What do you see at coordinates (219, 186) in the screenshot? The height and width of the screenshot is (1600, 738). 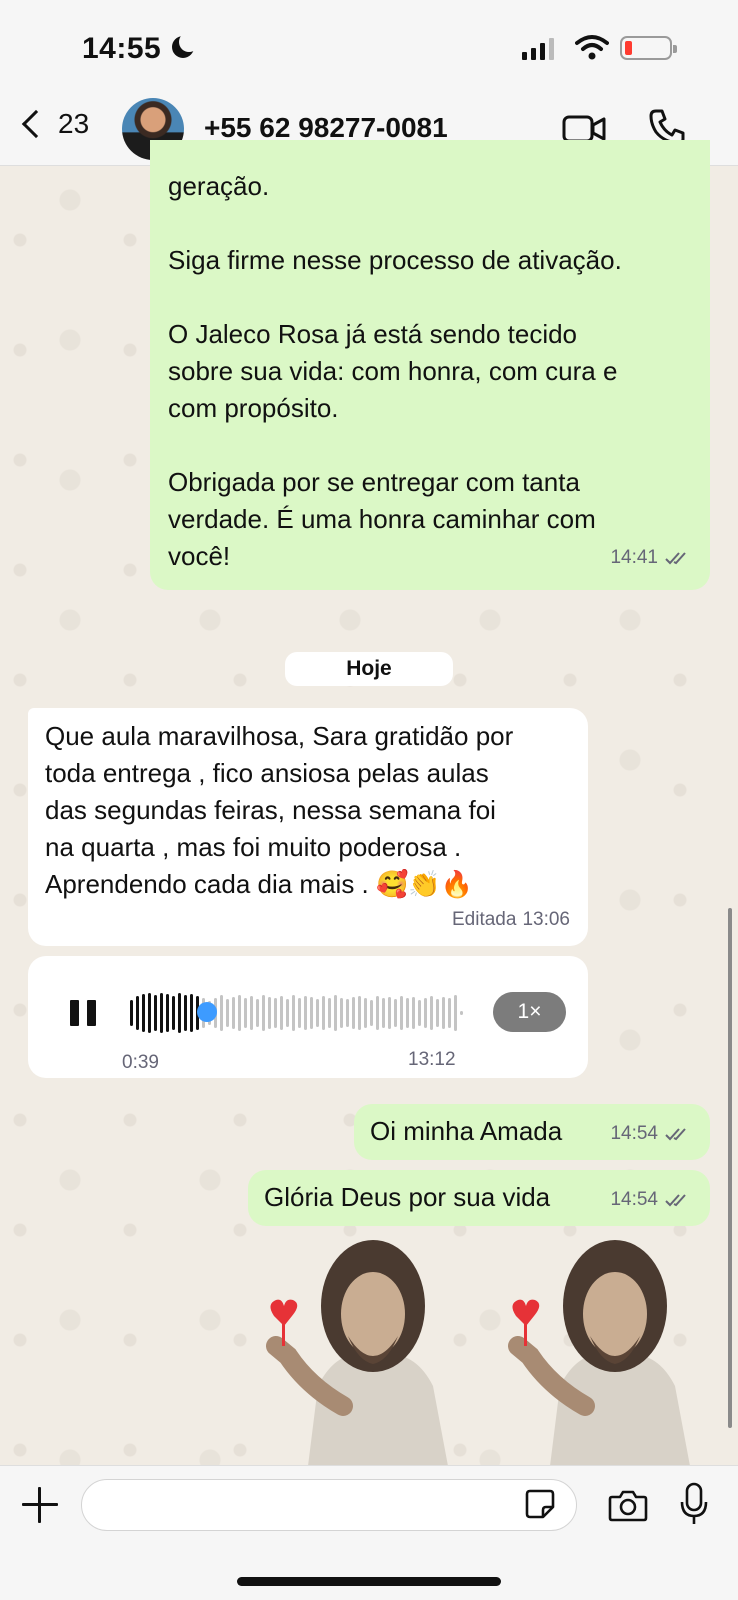 I see `message-line: geração.` at bounding box center [219, 186].